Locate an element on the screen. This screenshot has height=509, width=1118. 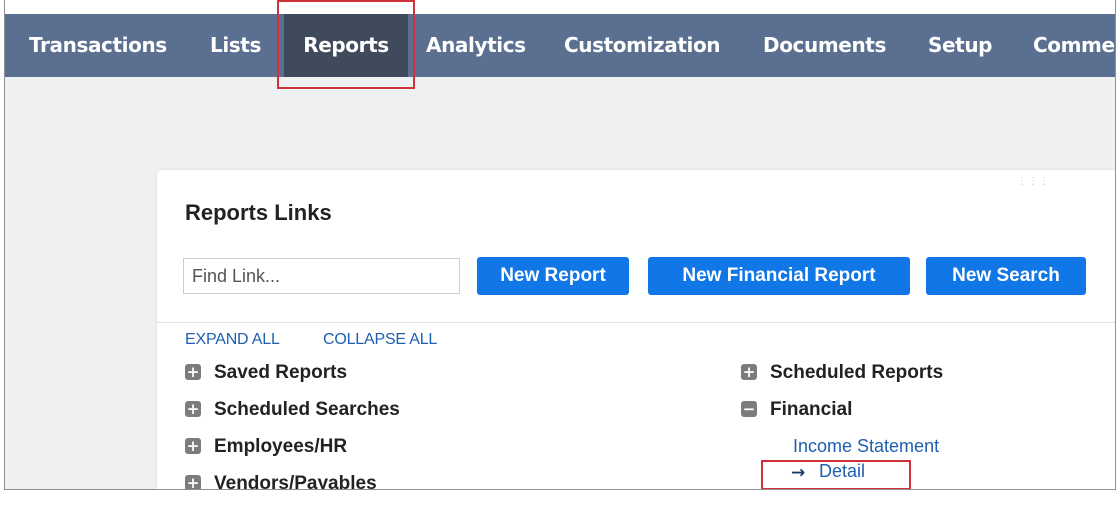
nav-item-analytics: Analytics is located at coordinates (476, 45).